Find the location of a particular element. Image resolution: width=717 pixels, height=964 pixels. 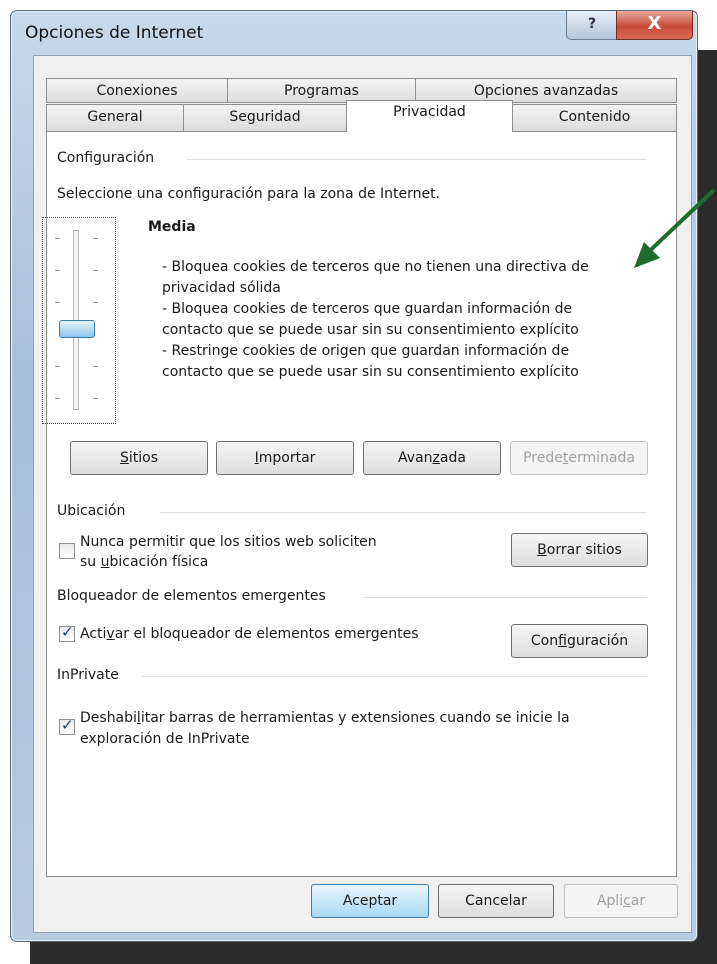

sitios-button: Sitios is located at coordinates (139, 458).